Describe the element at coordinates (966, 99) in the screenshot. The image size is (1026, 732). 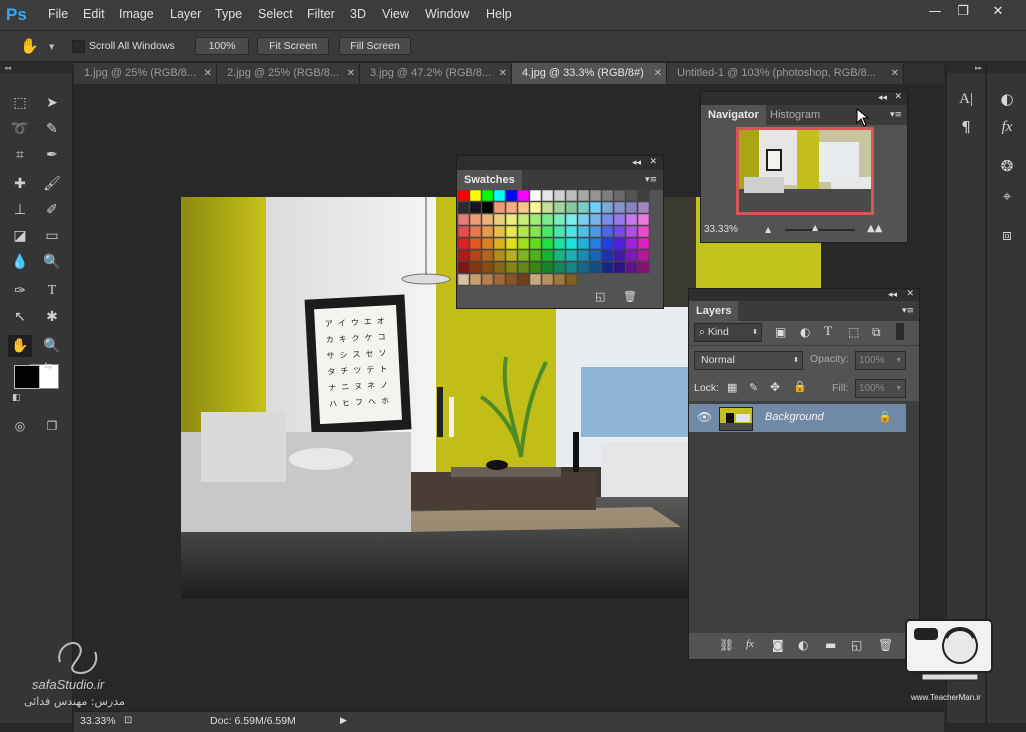
I see `character-panel-icon: A|` at that location.